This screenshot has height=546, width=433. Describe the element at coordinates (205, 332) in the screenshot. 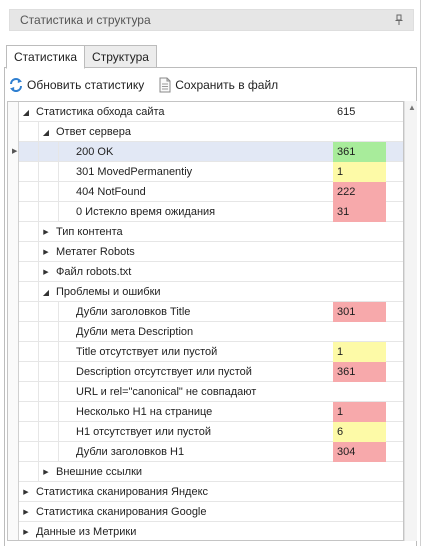

I see `tree-row: Дубли мета Description` at that location.